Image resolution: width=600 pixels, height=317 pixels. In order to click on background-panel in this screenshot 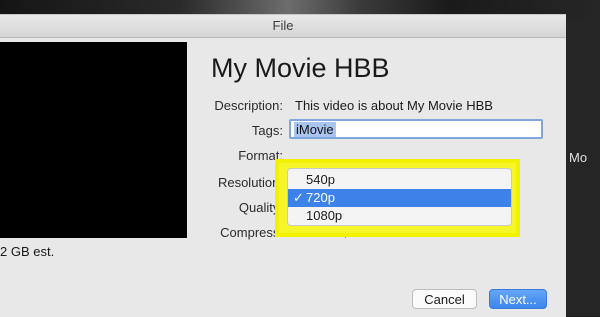, I will do `click(582, 168)`.